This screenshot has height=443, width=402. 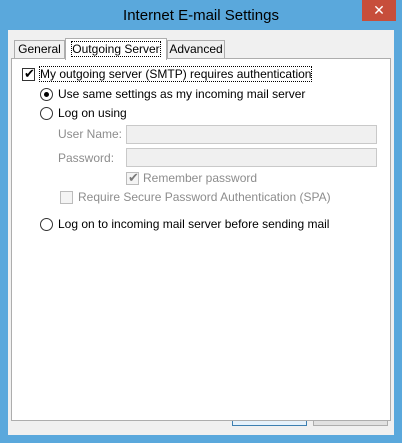 I want to click on log-on-using-radio, so click(x=46, y=113).